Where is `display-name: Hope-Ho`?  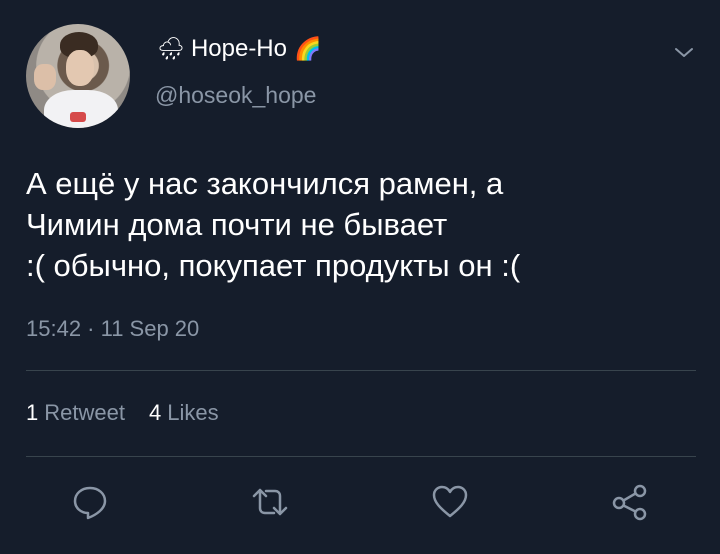
display-name: Hope-Ho is located at coordinates (239, 49).